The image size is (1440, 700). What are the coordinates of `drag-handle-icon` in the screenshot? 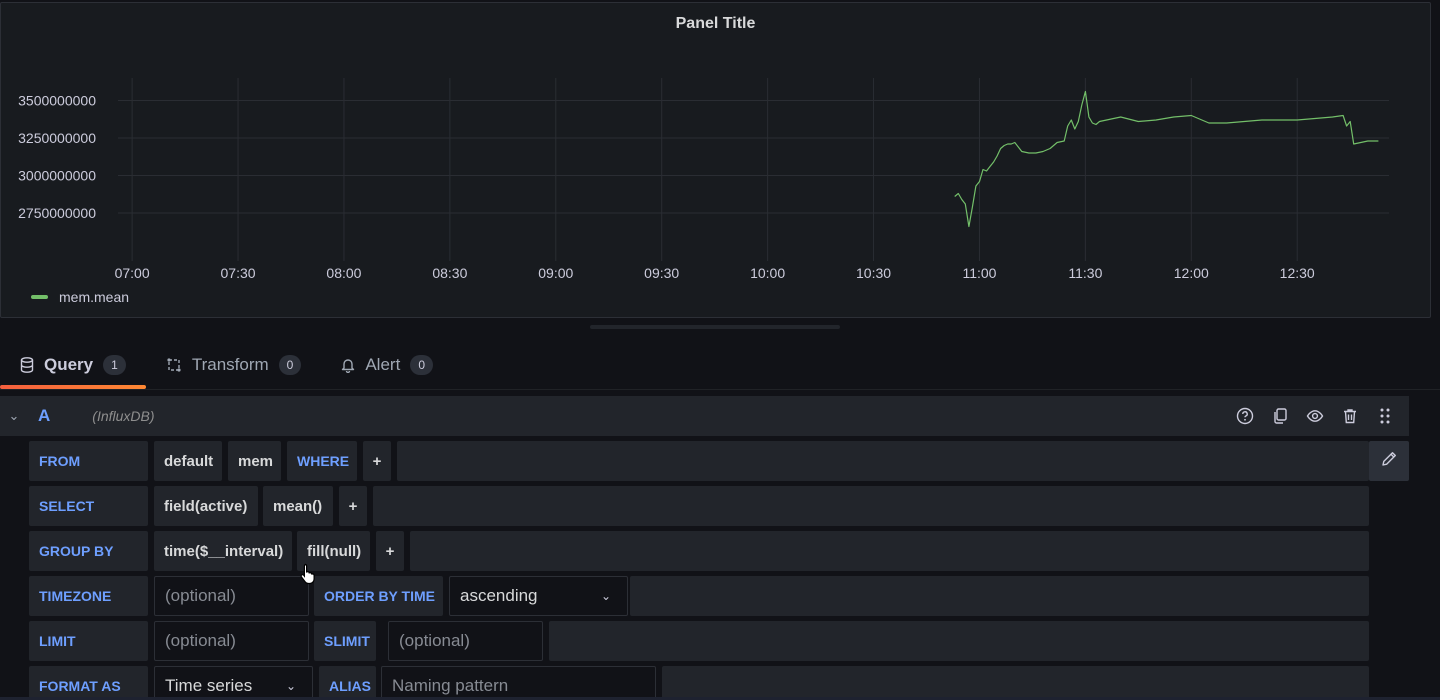 It's located at (1385, 416).